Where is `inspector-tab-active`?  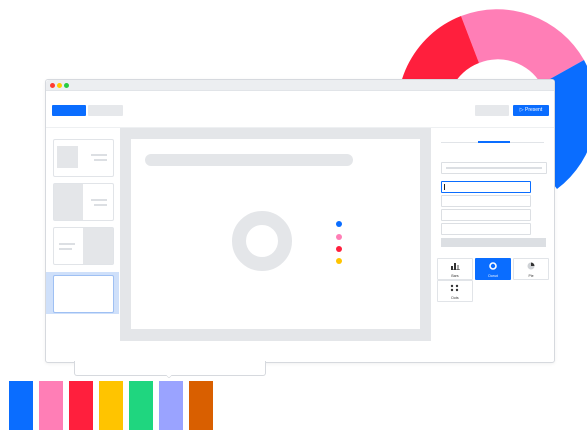 inspector-tab-active is located at coordinates (494, 142).